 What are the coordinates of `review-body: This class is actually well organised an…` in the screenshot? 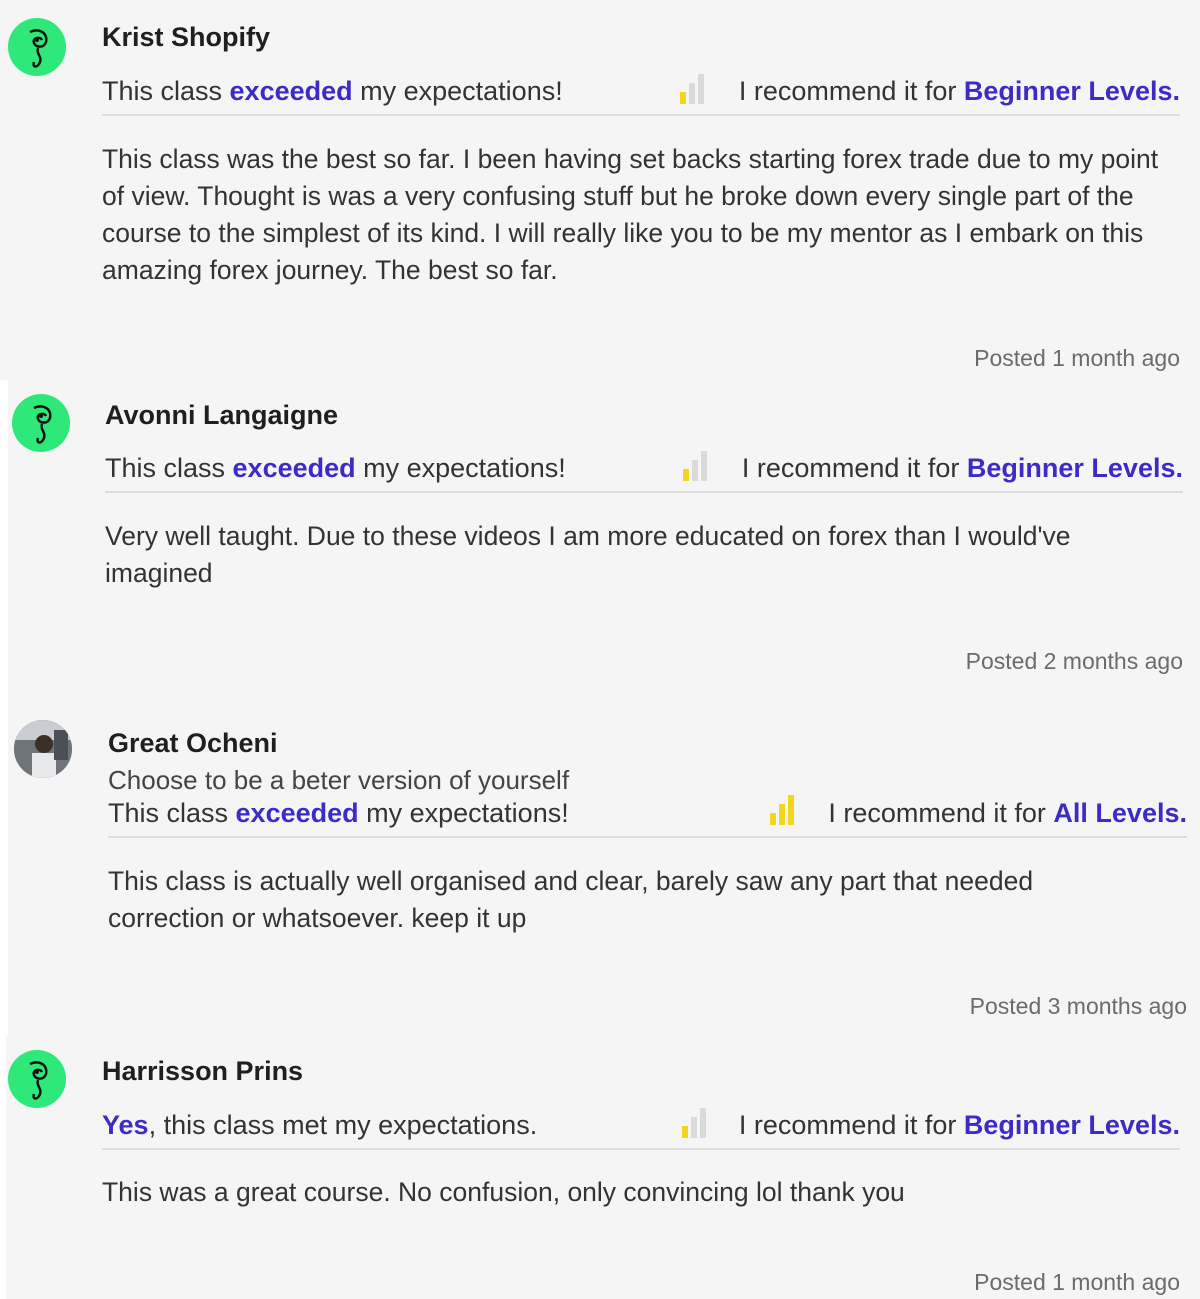 It's located at (571, 899).